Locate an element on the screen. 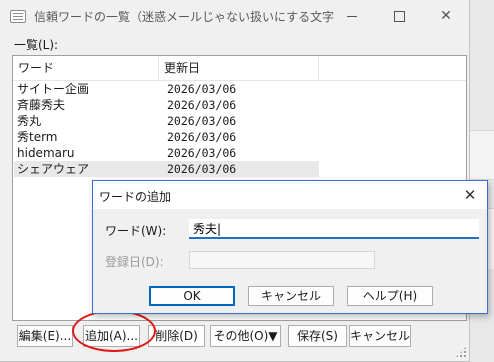  close-icon: ✕ is located at coordinates (446, 16).